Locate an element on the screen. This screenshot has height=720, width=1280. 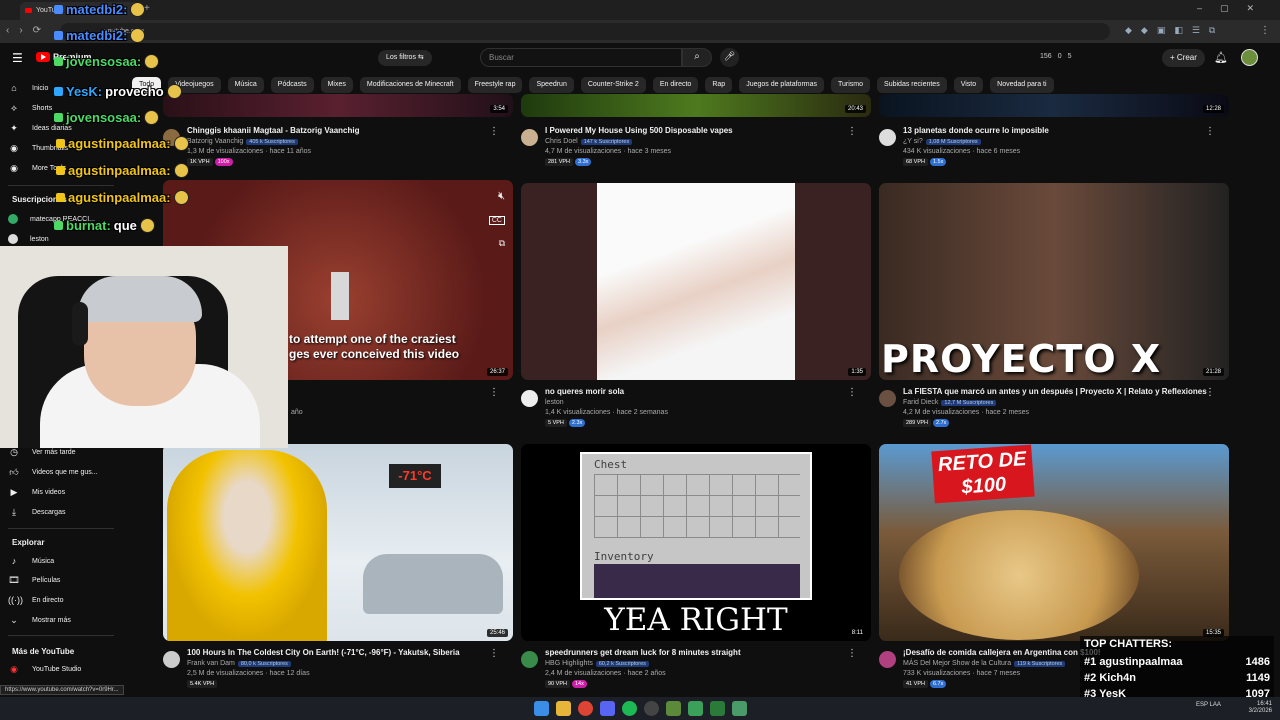
sidebar-item-movies: 🎞︎ Películas is located at coordinates (34, 580).